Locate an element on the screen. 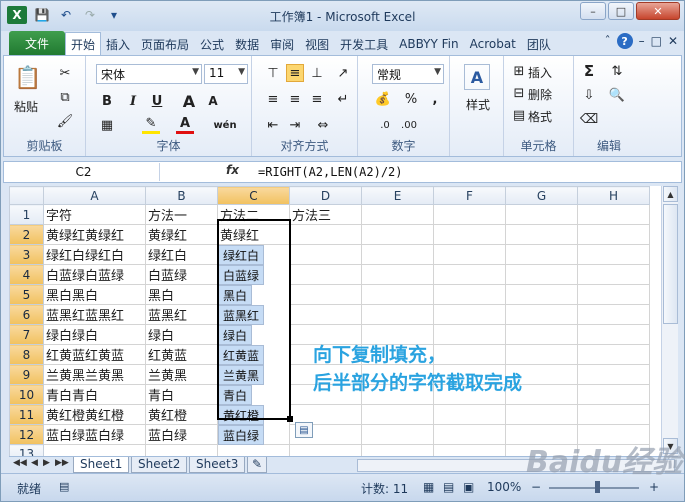 The height and width of the screenshot is (502, 685). prev-sheet-icon: ◀ is located at coordinates (34, 463).